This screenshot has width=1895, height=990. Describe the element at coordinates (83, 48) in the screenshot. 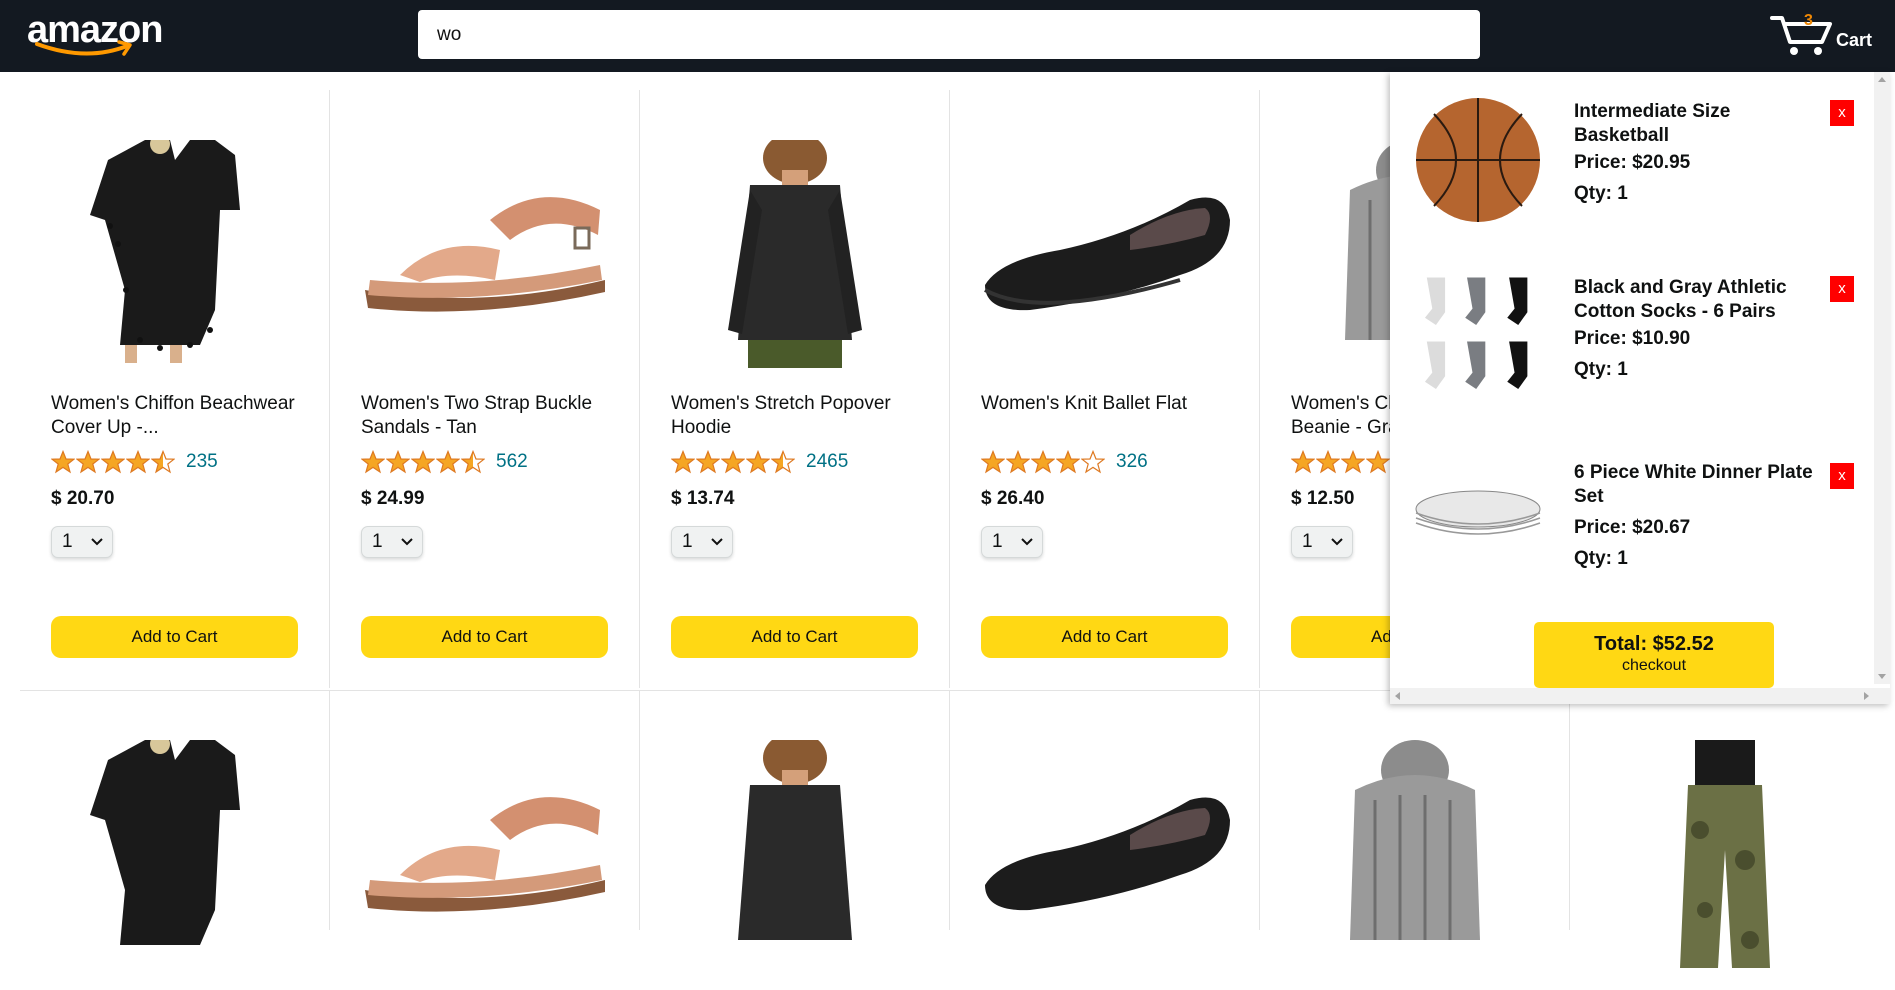

I see `logo-smile-icon` at that location.